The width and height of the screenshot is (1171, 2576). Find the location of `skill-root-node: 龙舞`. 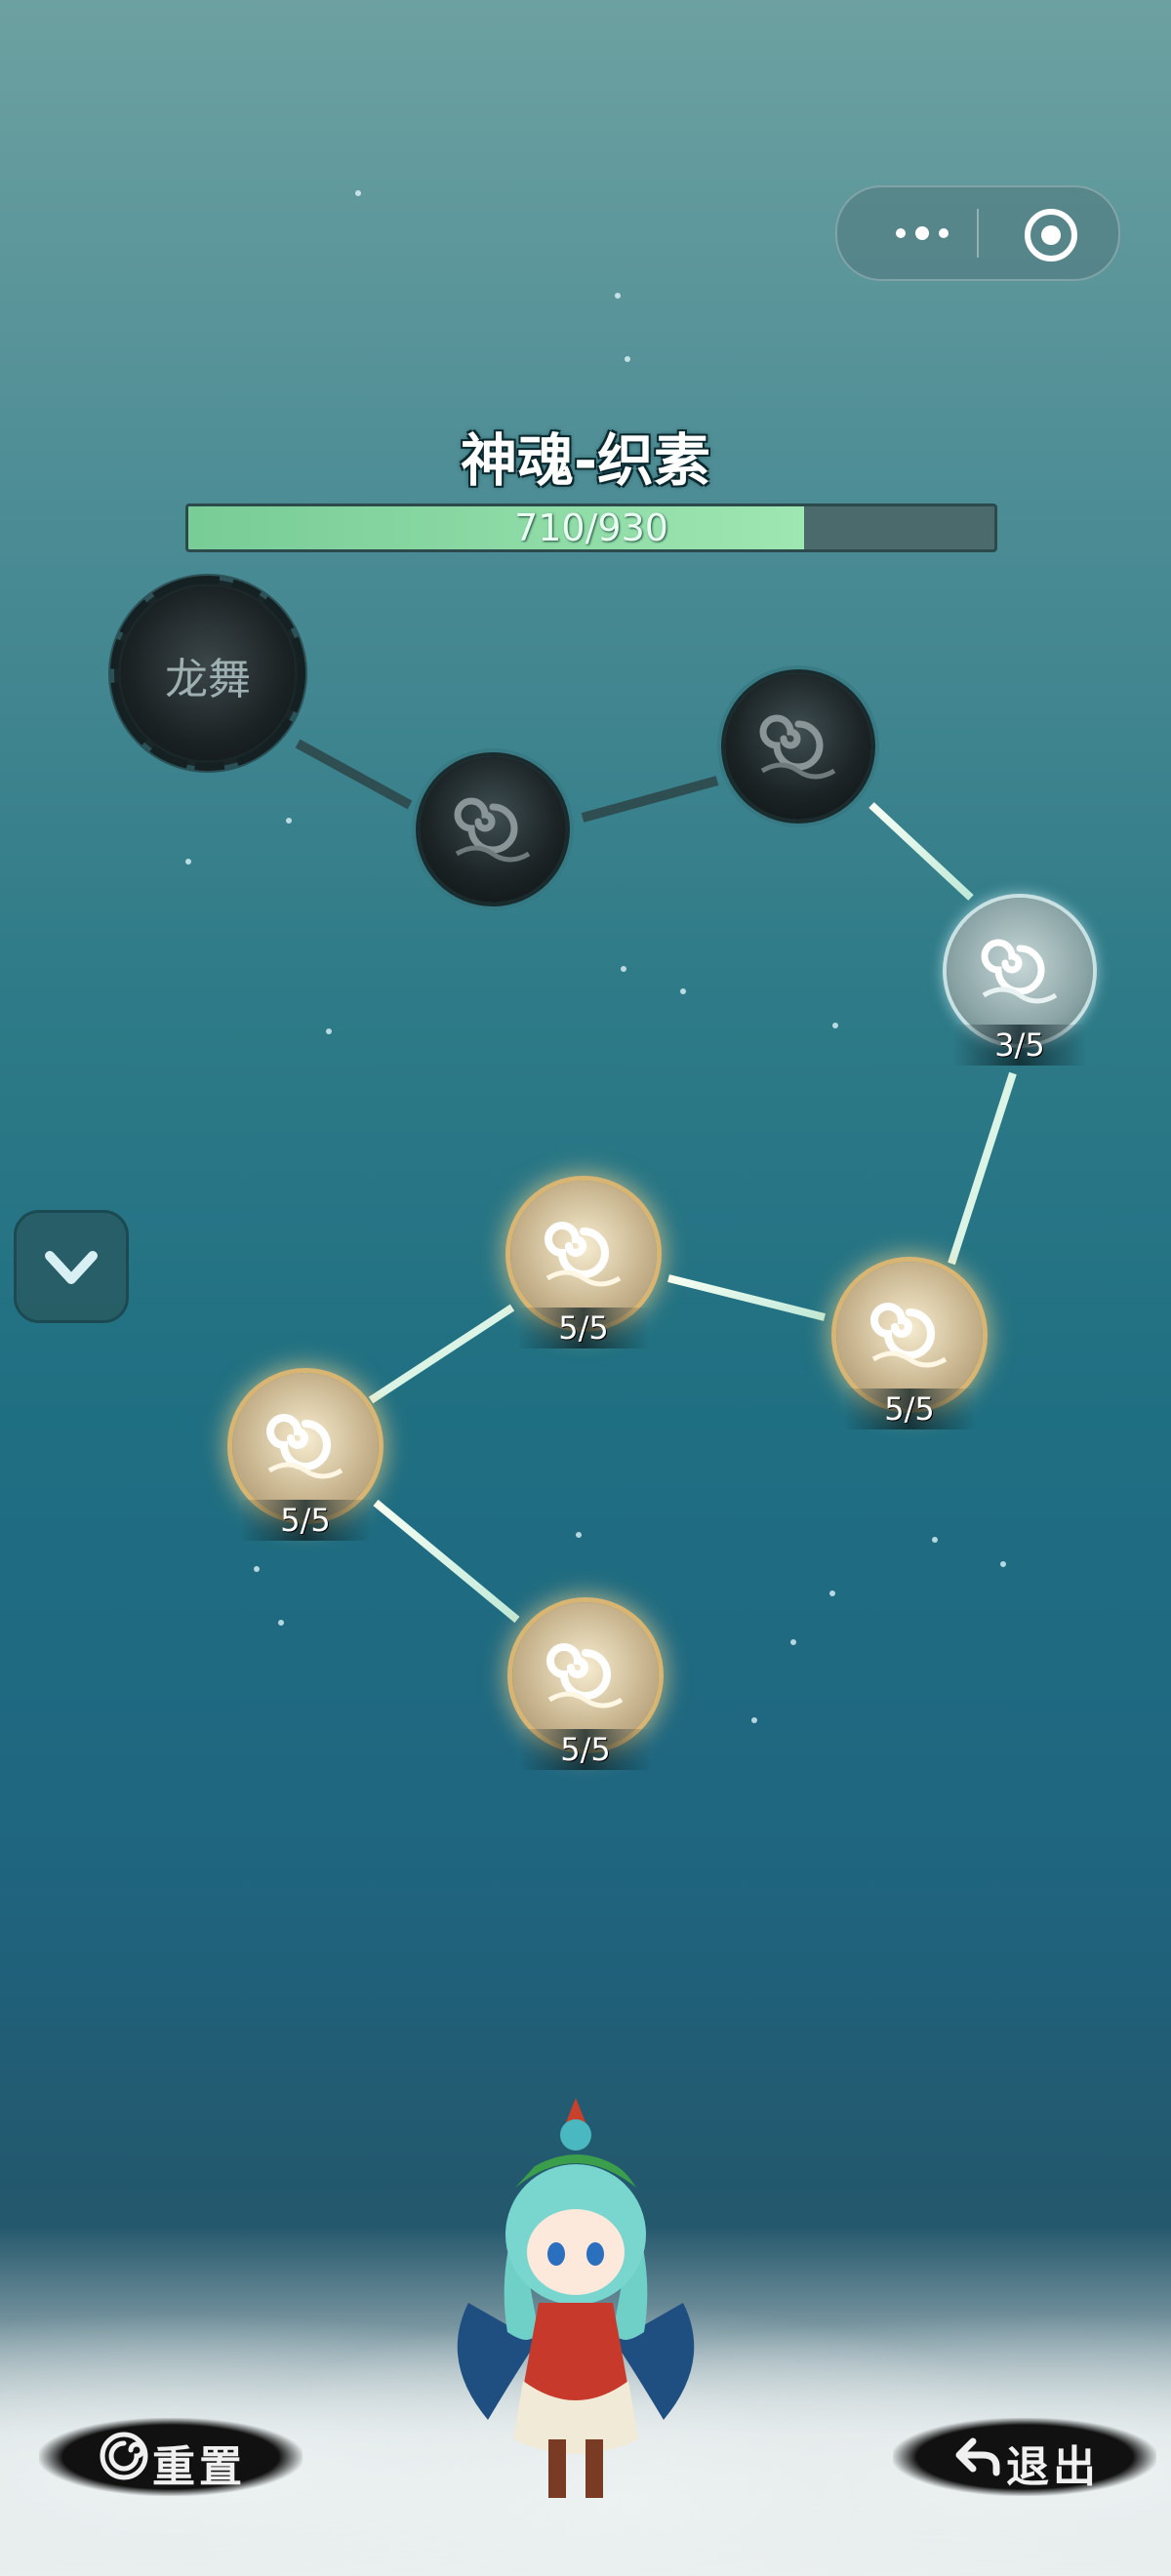

skill-root-node: 龙舞 is located at coordinates (207, 673).